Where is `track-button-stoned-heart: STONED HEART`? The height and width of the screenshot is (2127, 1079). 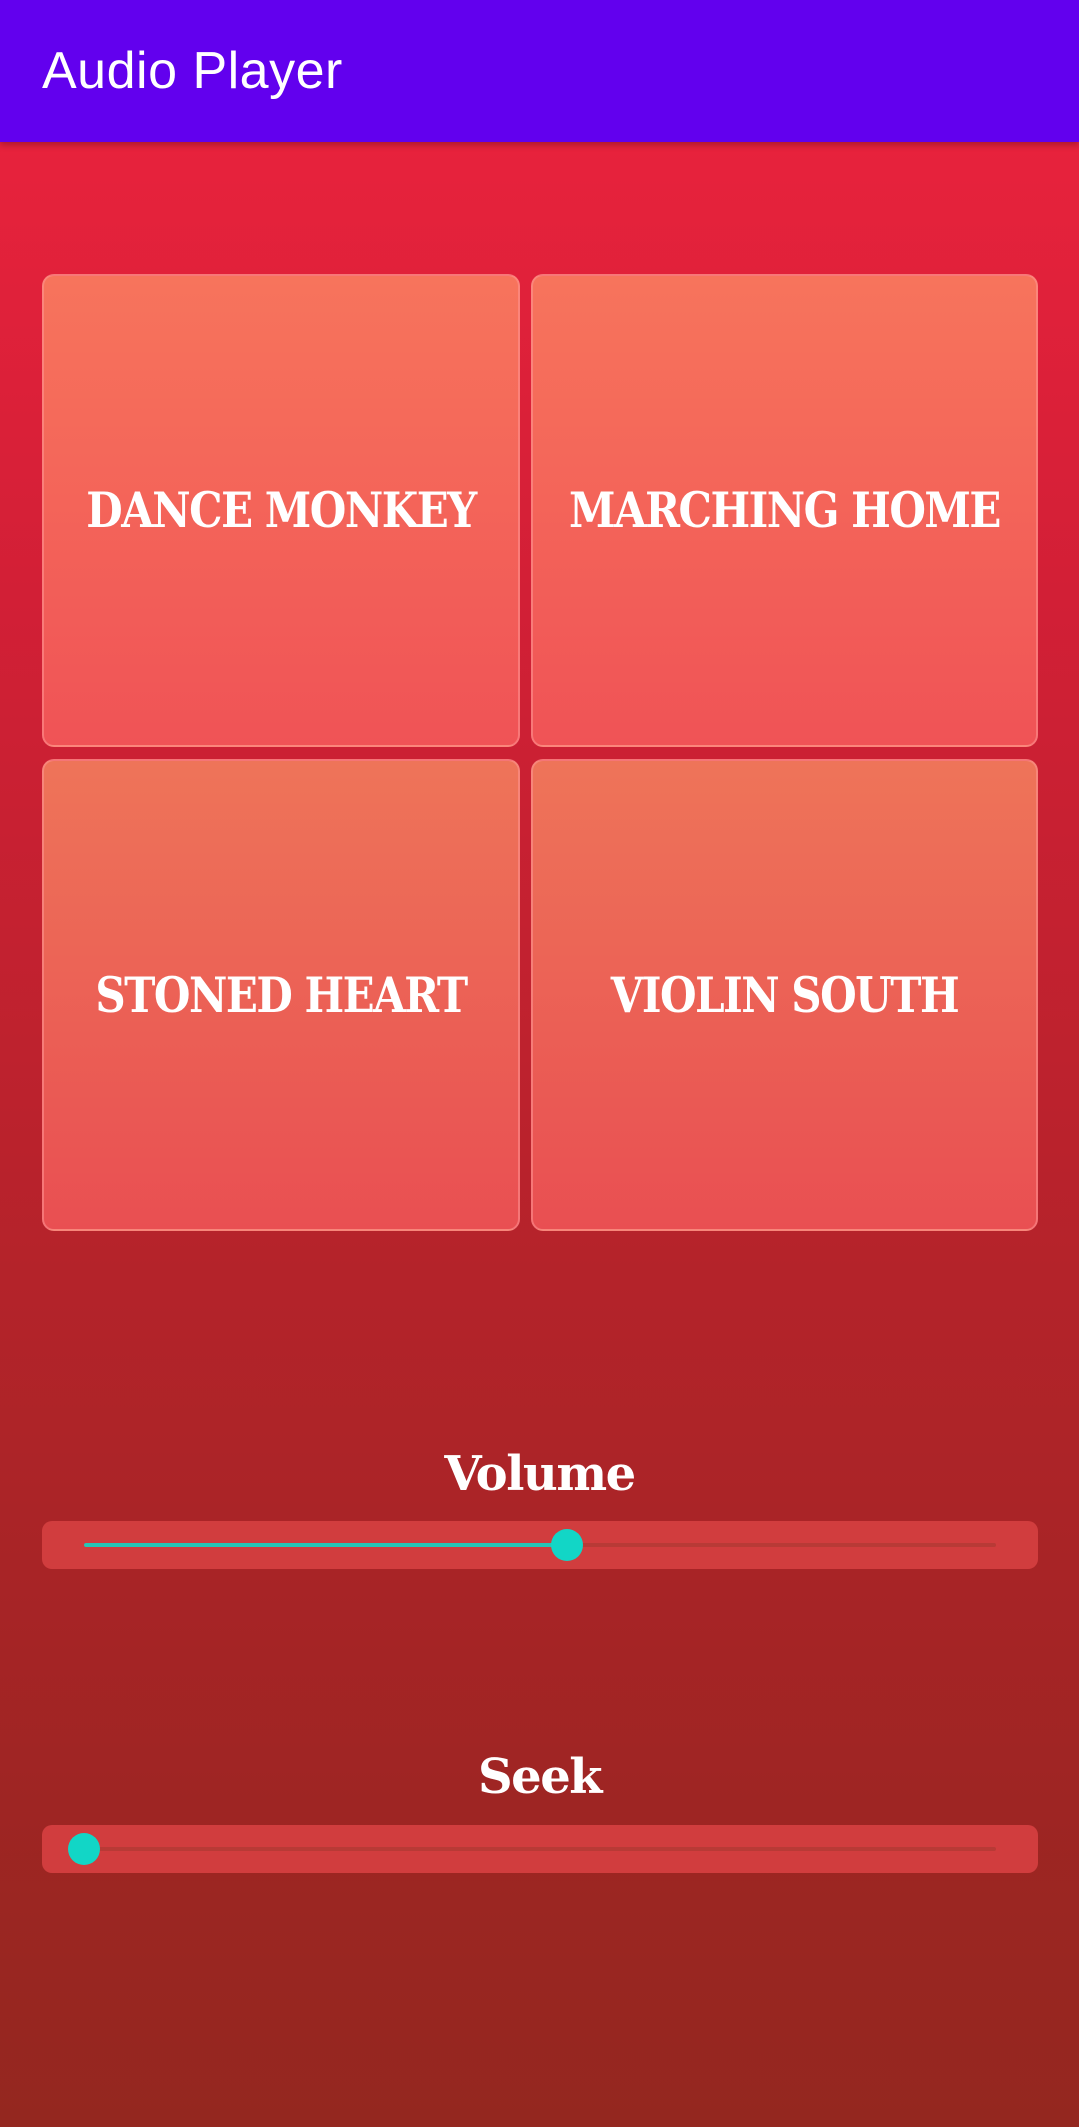
track-button-stoned-heart: STONED HEART is located at coordinates (281, 995).